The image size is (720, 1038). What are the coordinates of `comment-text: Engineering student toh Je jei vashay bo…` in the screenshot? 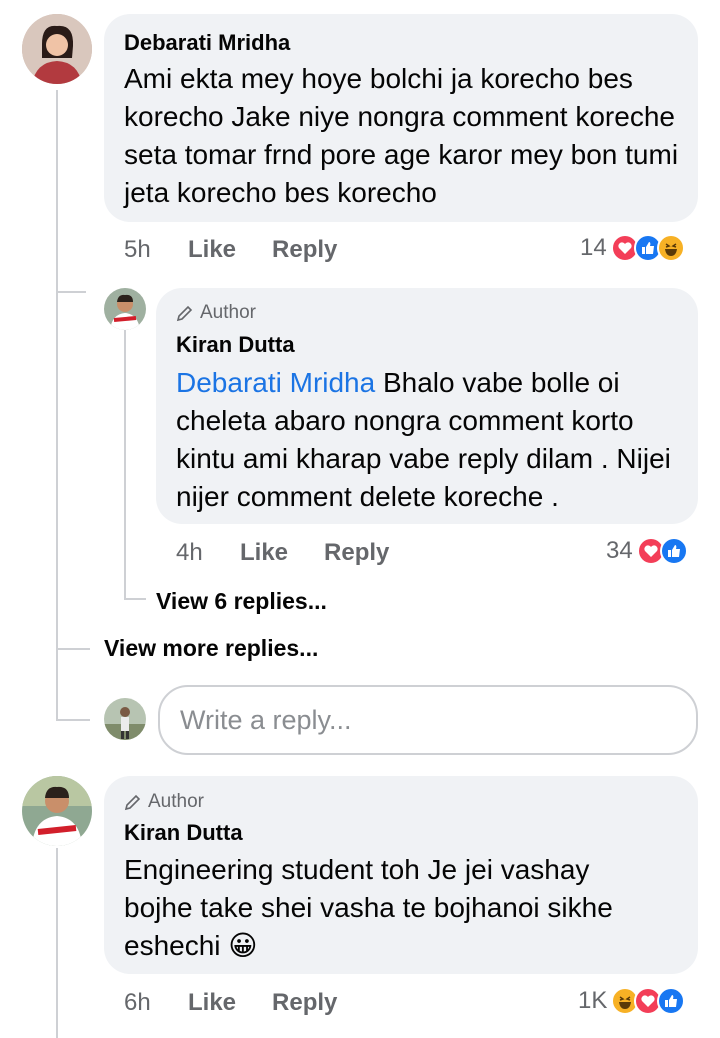 It's located at (368, 907).